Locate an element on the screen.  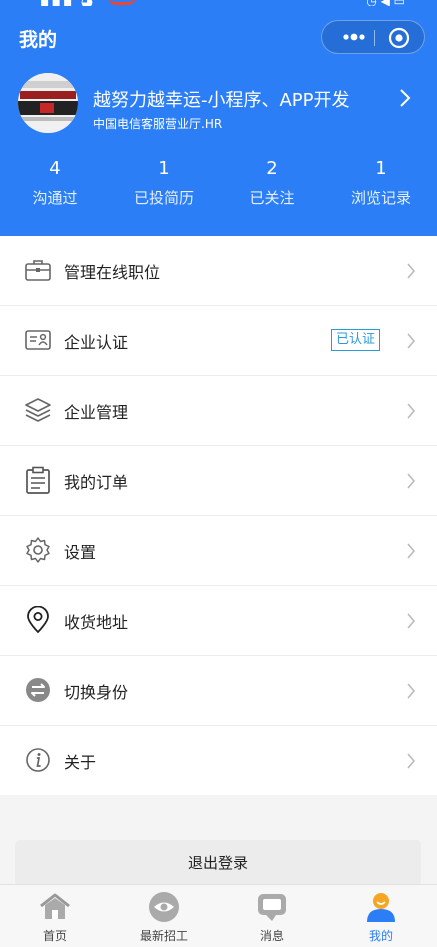
eye-icon is located at coordinates (164, 907).